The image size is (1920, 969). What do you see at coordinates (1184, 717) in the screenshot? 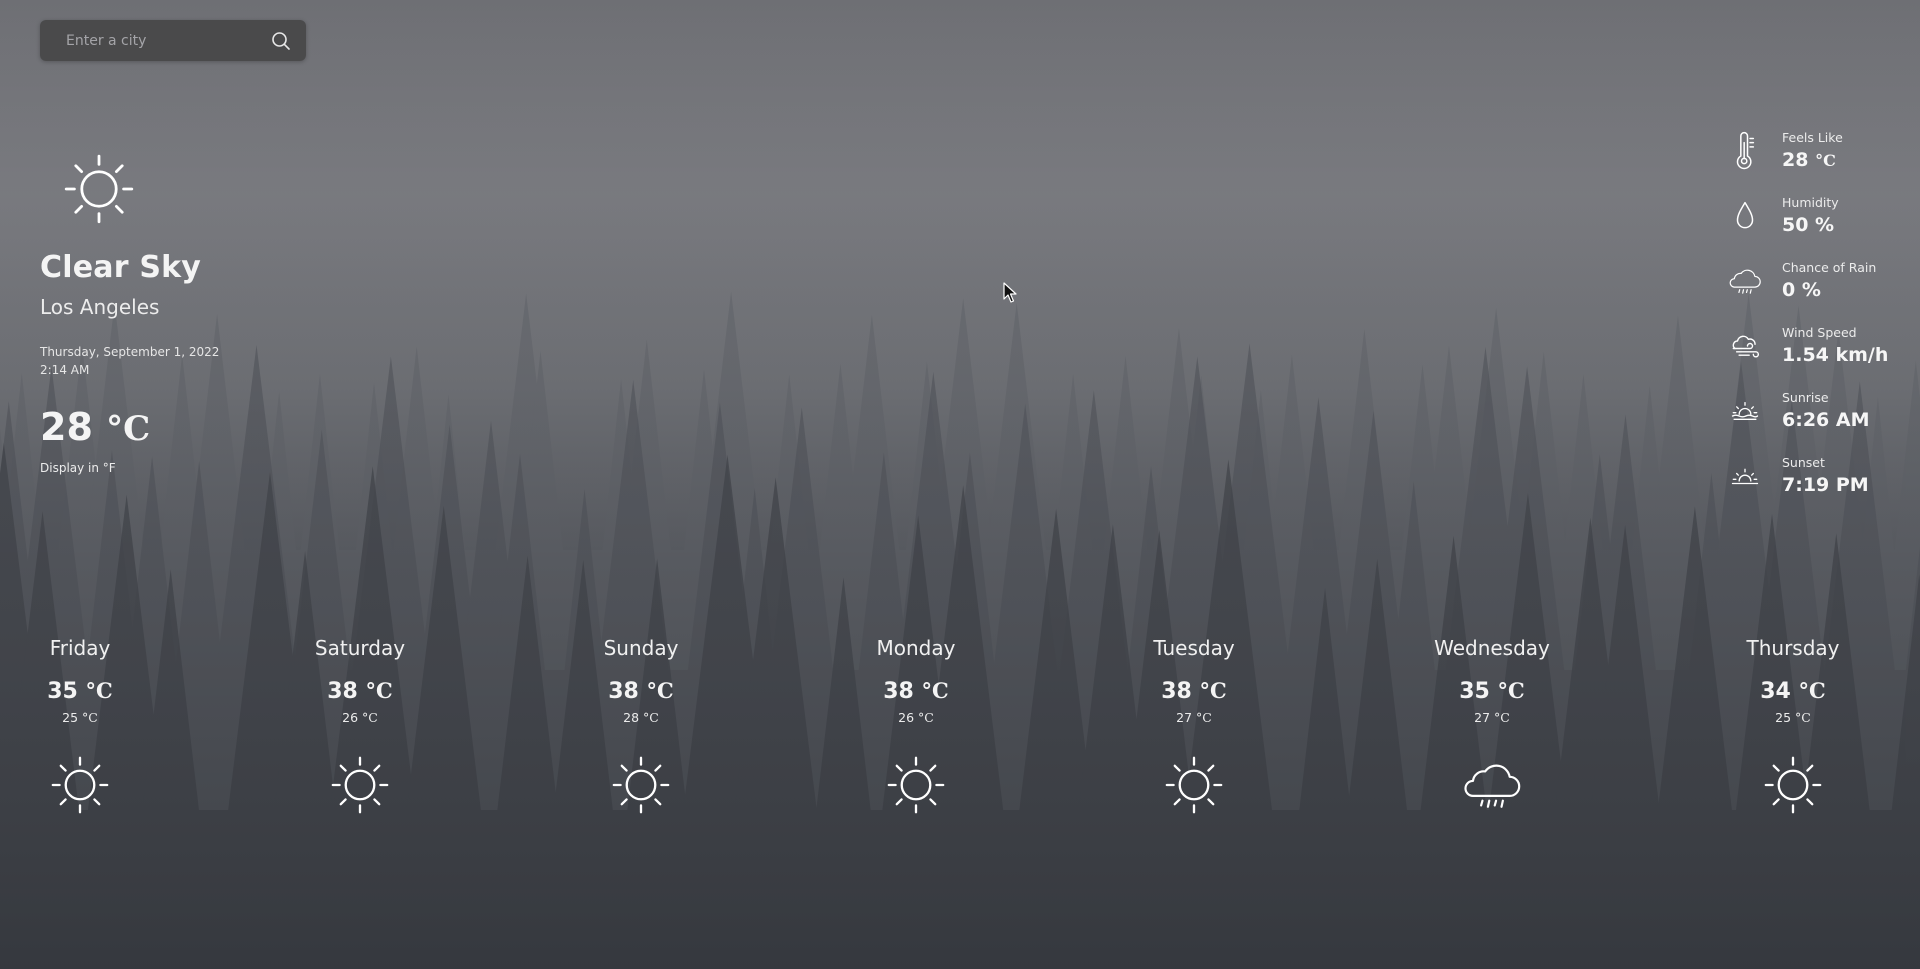
I see `forecast-min-value: 27` at bounding box center [1184, 717].